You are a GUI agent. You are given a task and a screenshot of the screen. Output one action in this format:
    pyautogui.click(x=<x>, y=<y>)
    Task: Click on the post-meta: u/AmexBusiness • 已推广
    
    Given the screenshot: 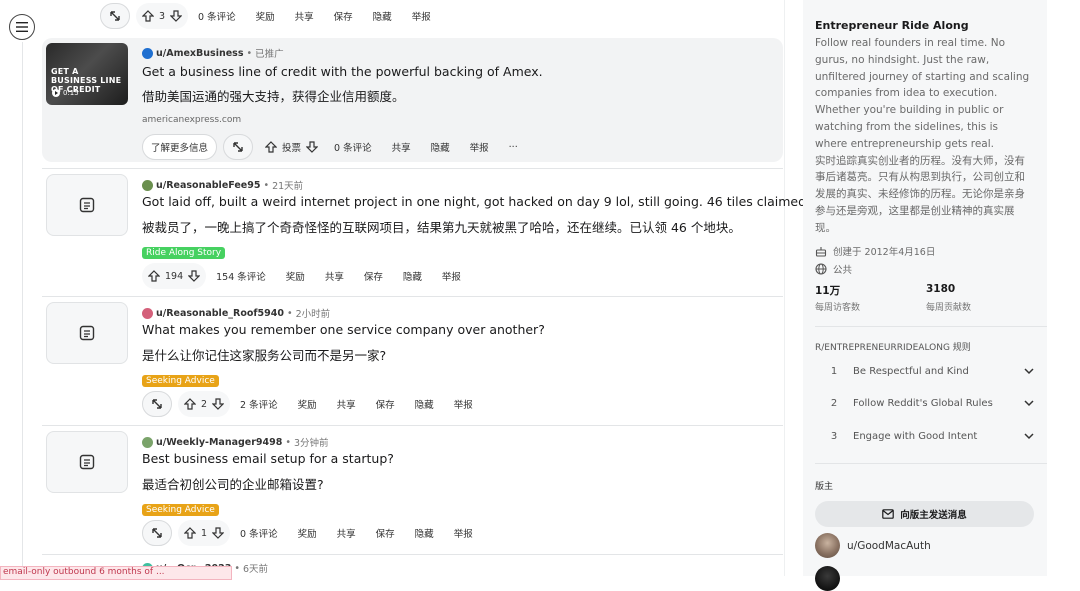 What is the action you would take?
    pyautogui.click(x=213, y=53)
    